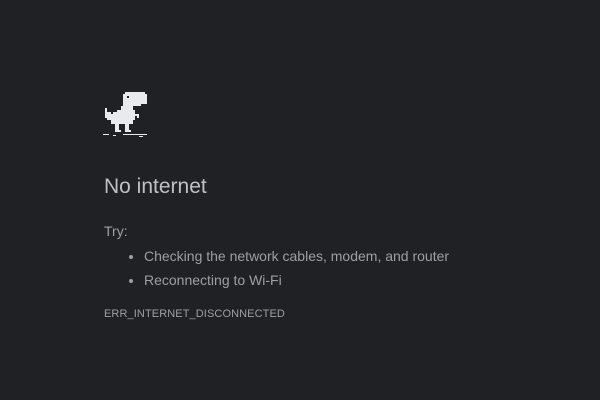  I want to click on offline-dinosaur-icon, so click(127, 117).